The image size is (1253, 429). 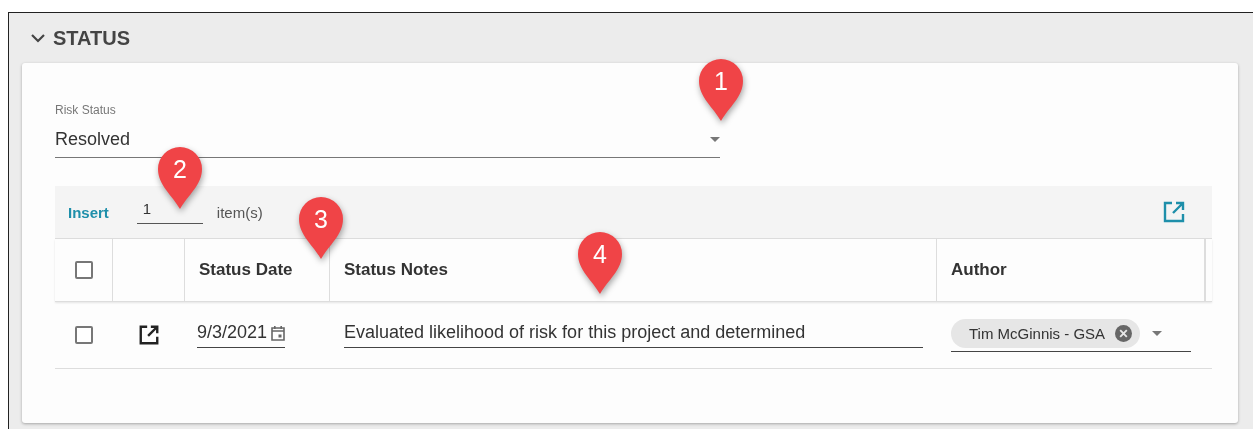 I want to click on external-link-icon, so click(x=149, y=335).